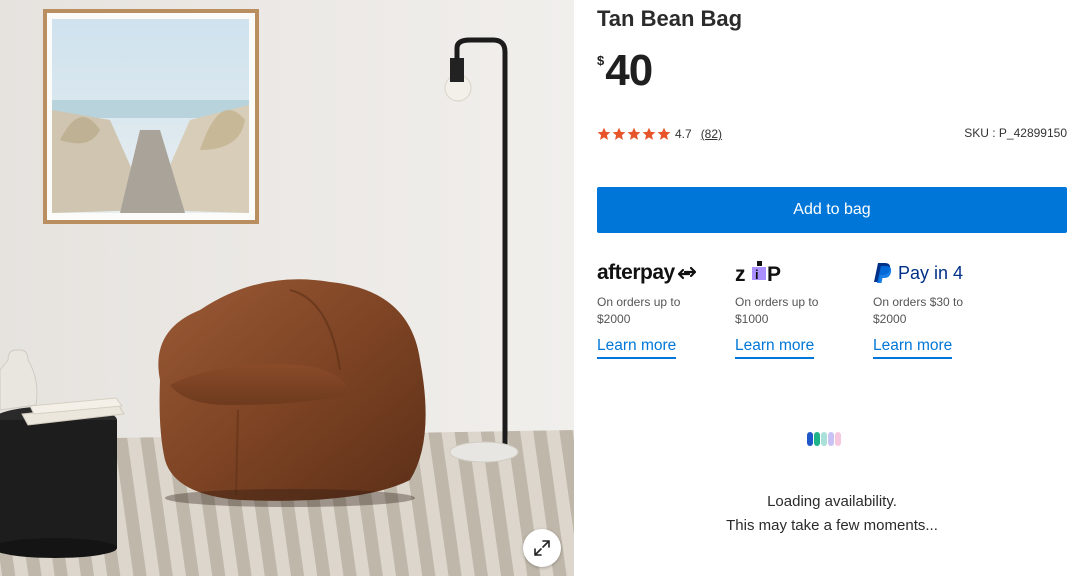  I want to click on payment-option-zip: z i P On orders up to $1000 Learn more, so click(800, 308).